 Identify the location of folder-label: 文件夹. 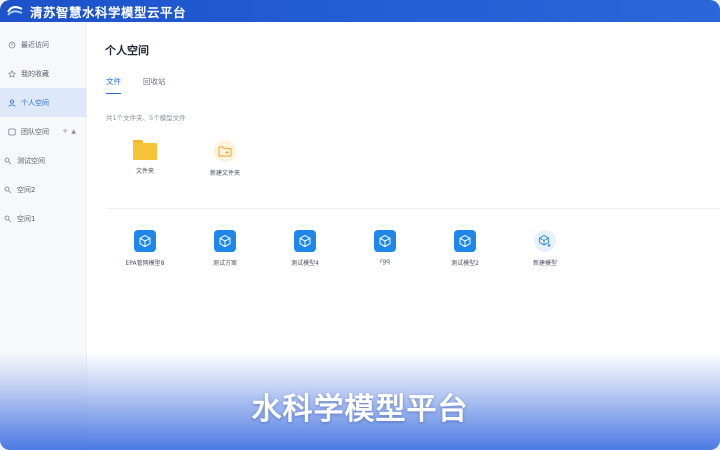
(144, 171).